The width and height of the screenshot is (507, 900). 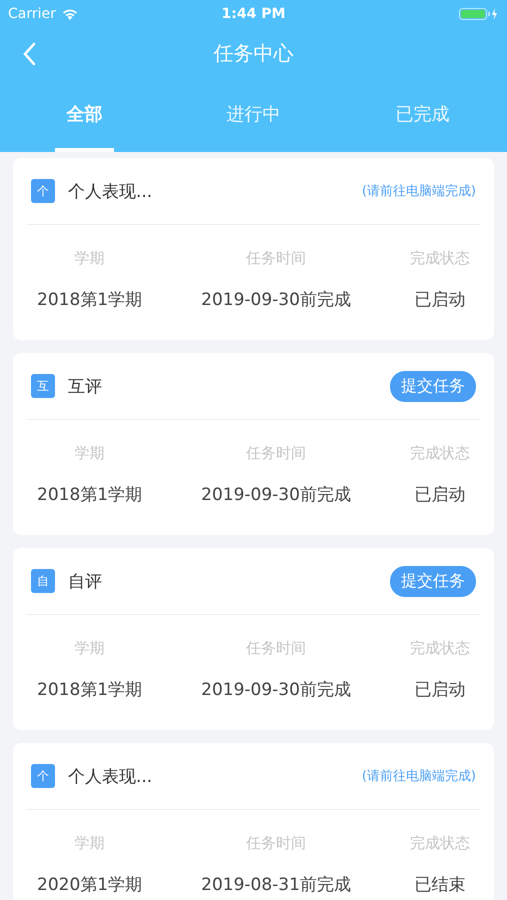 I want to click on task-type-icon: 互, so click(x=43, y=386).